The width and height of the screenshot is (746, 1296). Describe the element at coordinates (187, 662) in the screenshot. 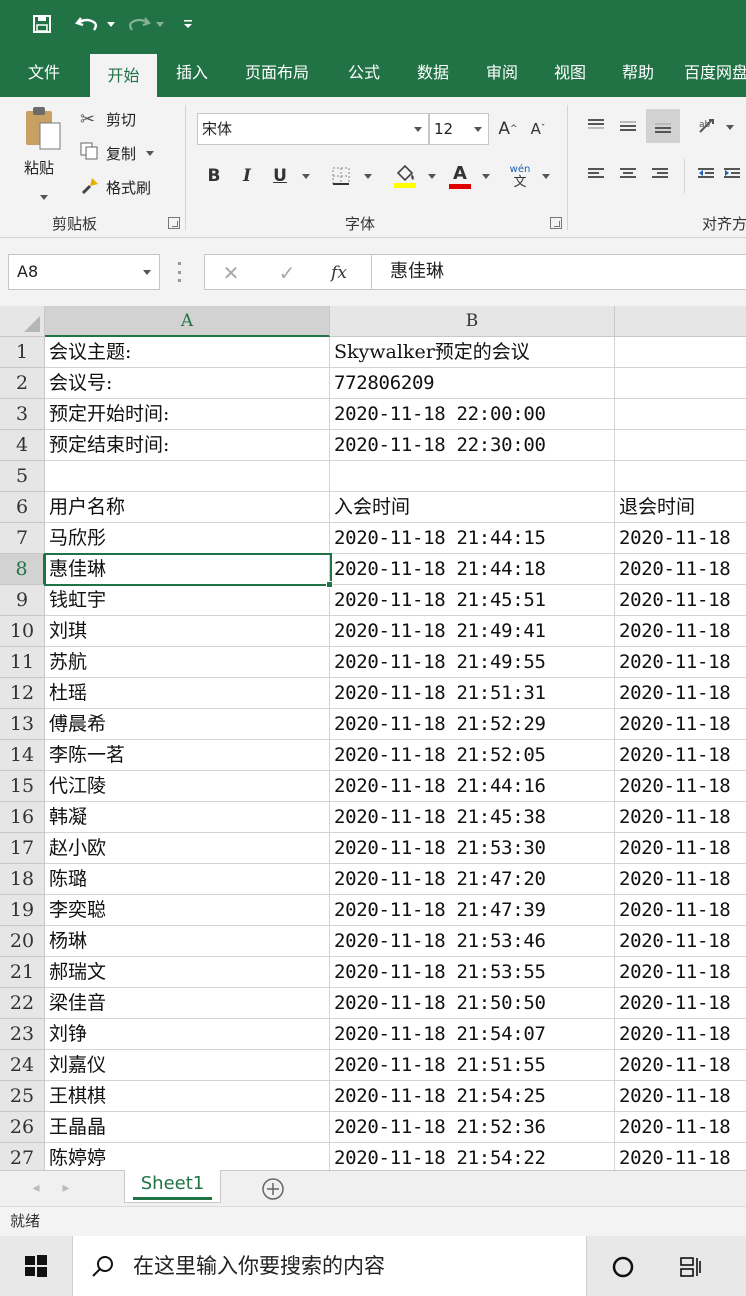

I see `cell-a: 苏航` at that location.